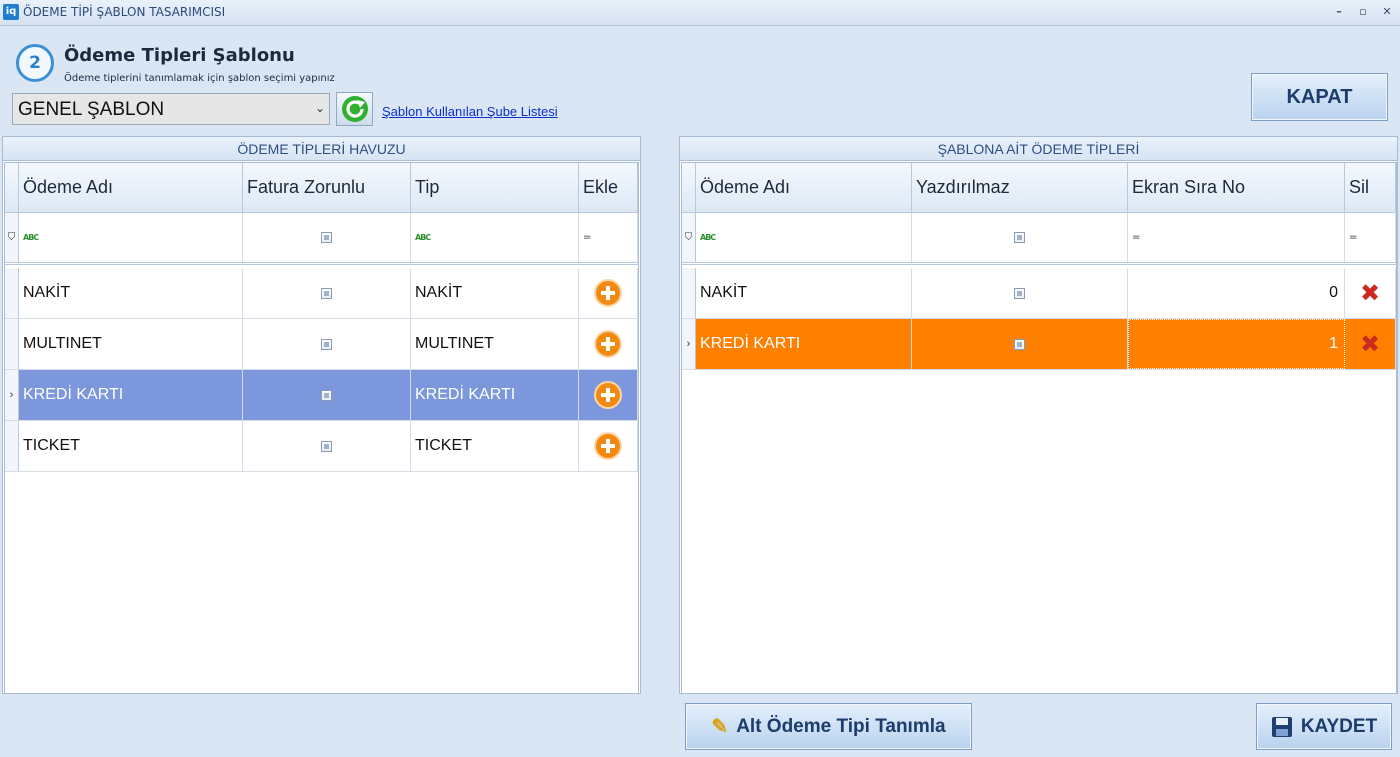 This screenshot has width=1400, height=757. I want to click on define-sub-payment-type-label: Alt Ödeme Tipi Tanımla, so click(841, 726).